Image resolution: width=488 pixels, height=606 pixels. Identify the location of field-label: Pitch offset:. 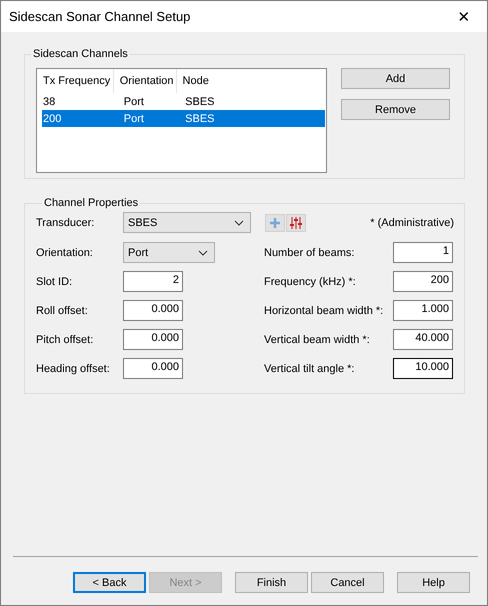
(65, 340).